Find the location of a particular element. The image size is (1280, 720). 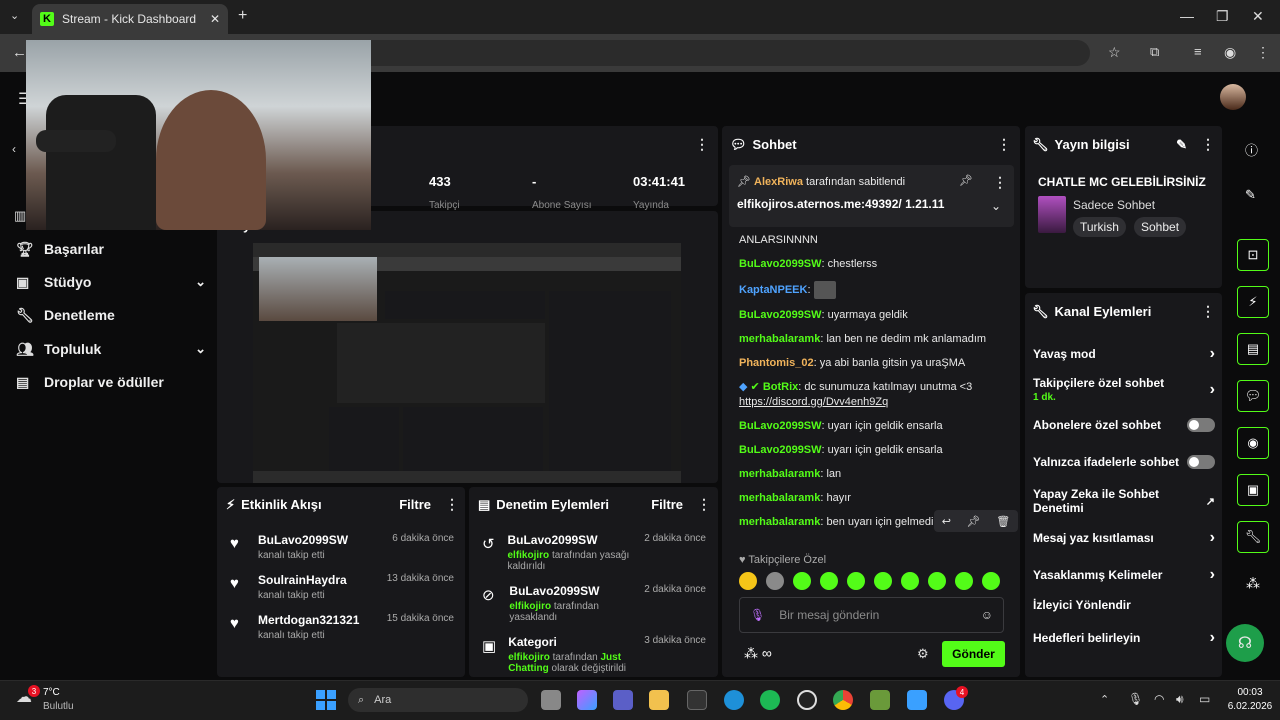

modlog-filter-button: Filtre is located at coordinates (667, 504).